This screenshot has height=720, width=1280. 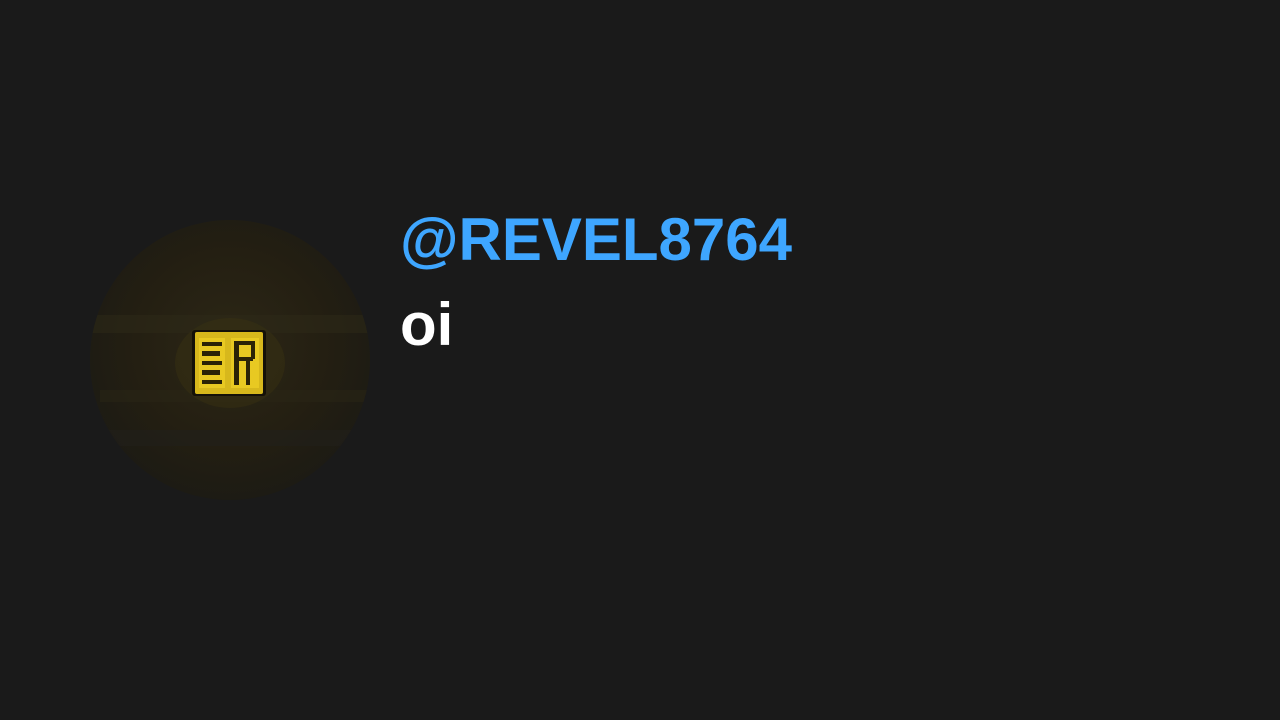 I want to click on comment-text: oi, so click(x=427, y=324).